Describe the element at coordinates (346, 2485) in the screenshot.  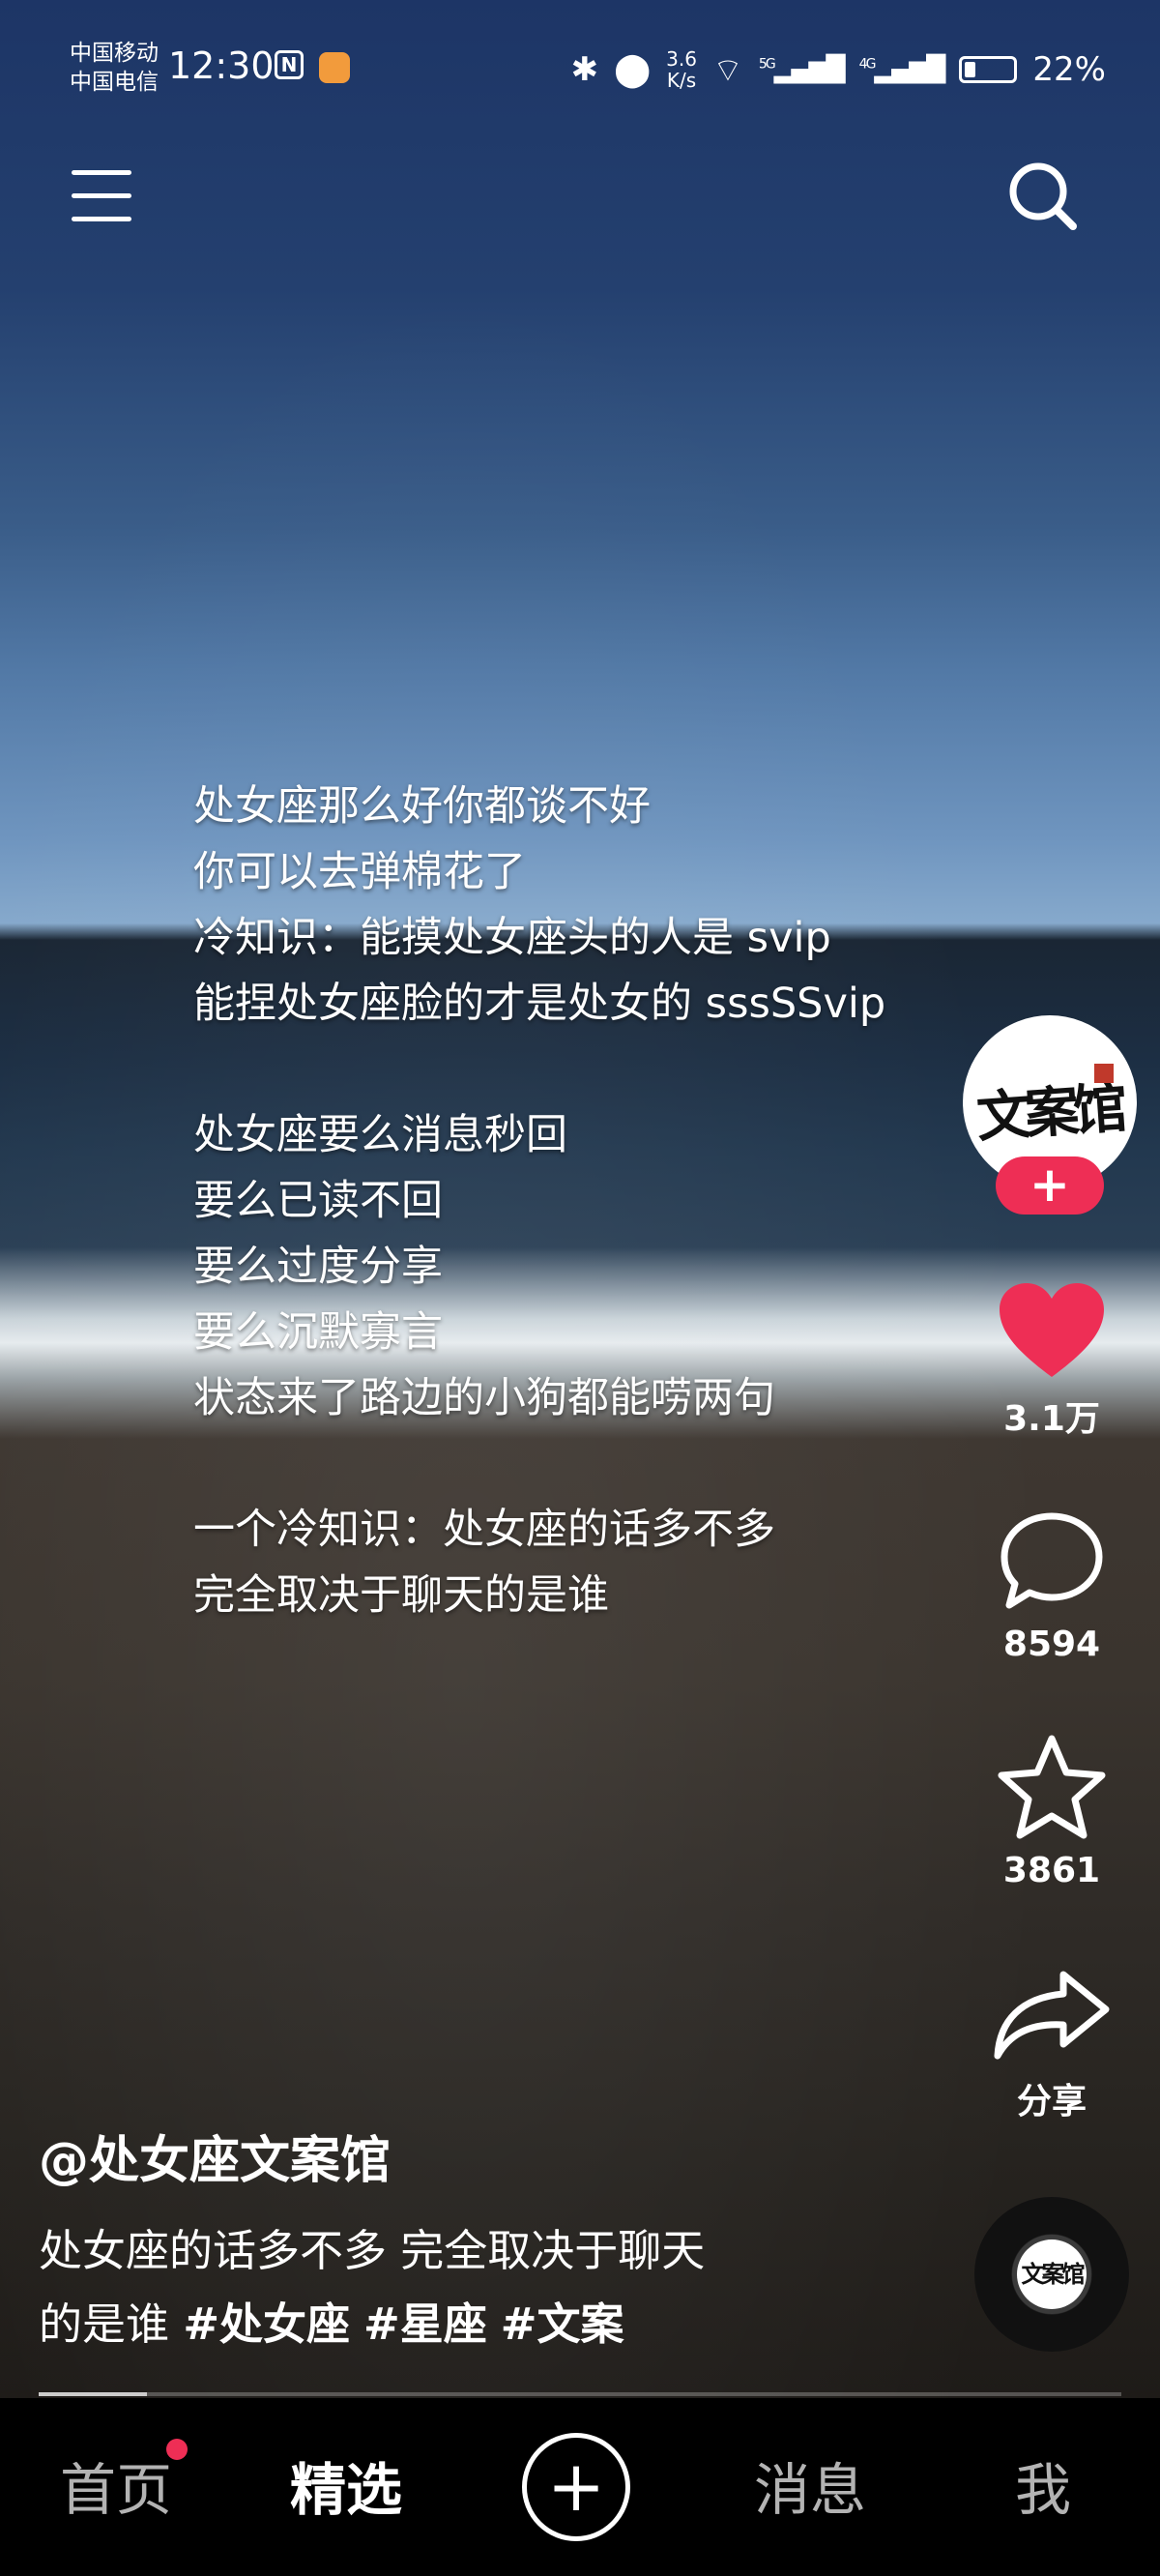
I see `tab-featured: 精选` at that location.